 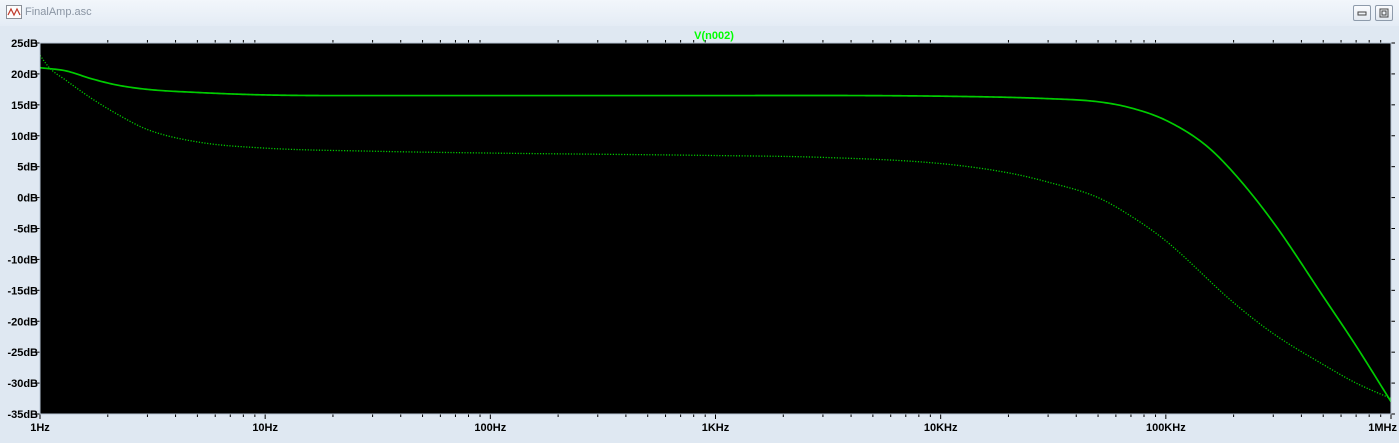 I want to click on y-tick-label: -25dB, so click(x=22, y=353).